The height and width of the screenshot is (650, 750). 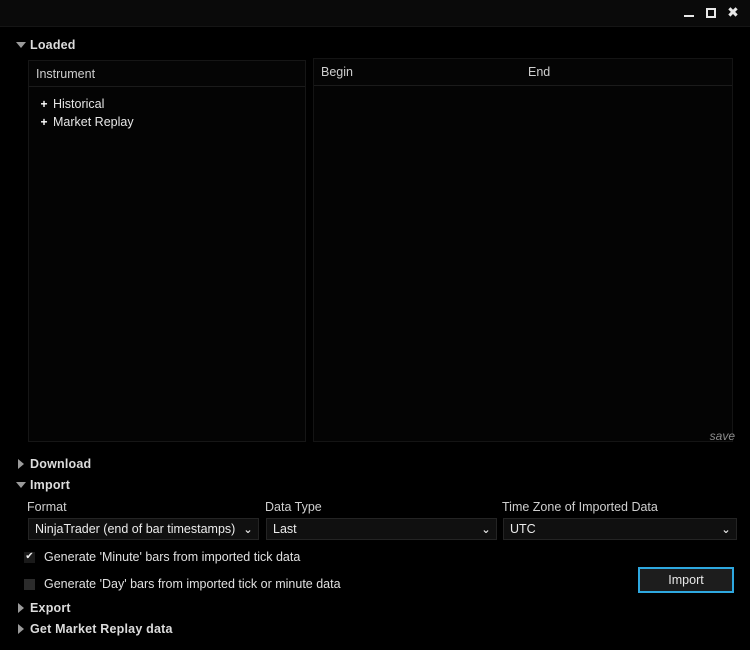 What do you see at coordinates (620, 529) in the screenshot?
I see `time-zone-dropdown: UTC ⌄` at bounding box center [620, 529].